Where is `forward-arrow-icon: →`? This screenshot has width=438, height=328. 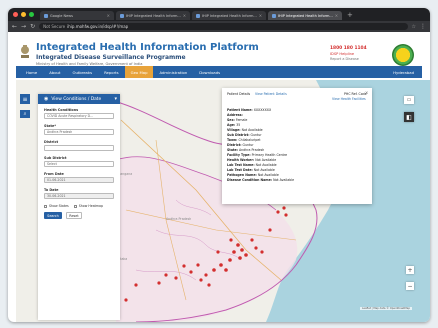 forward-arrow-icon: → is located at coordinates (23, 26).